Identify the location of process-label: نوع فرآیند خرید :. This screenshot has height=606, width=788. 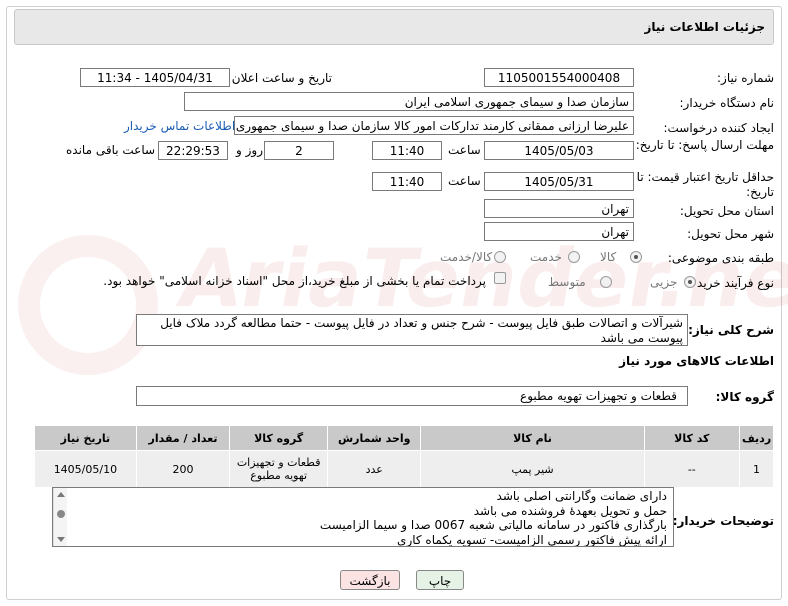
(731, 283).